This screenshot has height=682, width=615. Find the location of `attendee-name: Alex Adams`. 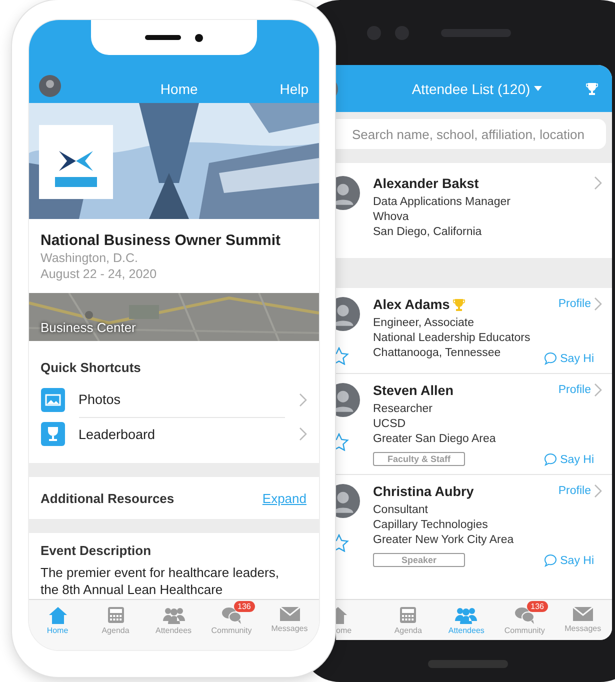

attendee-name: Alex Adams is located at coordinates (458, 304).